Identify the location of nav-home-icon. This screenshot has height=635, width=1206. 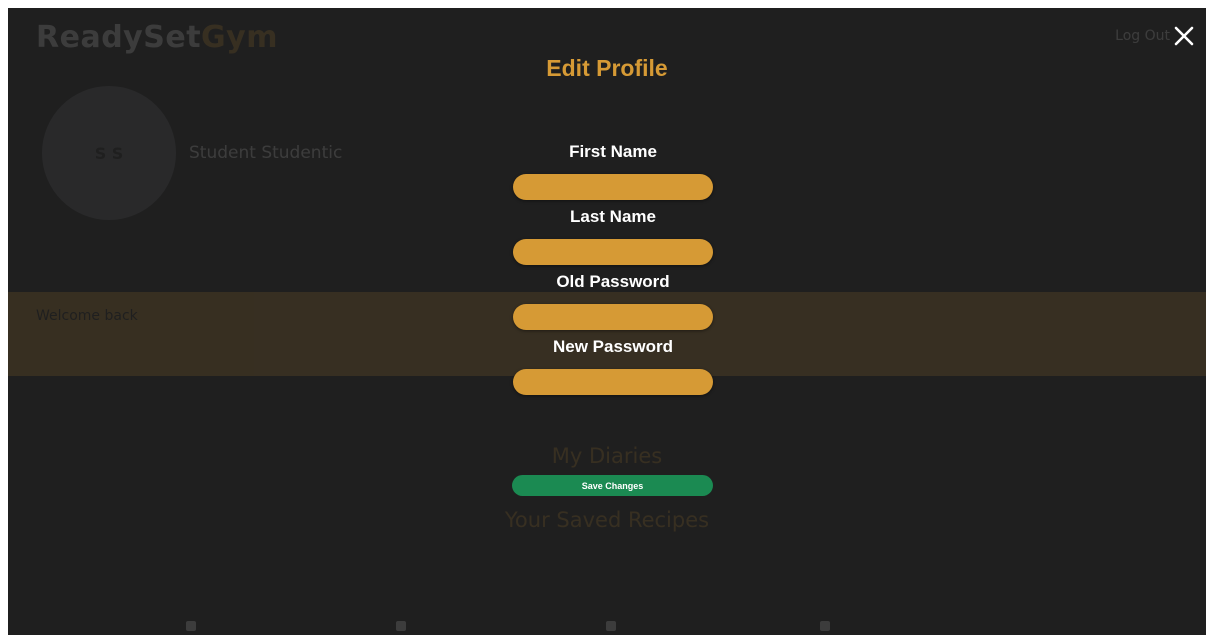
(191, 626).